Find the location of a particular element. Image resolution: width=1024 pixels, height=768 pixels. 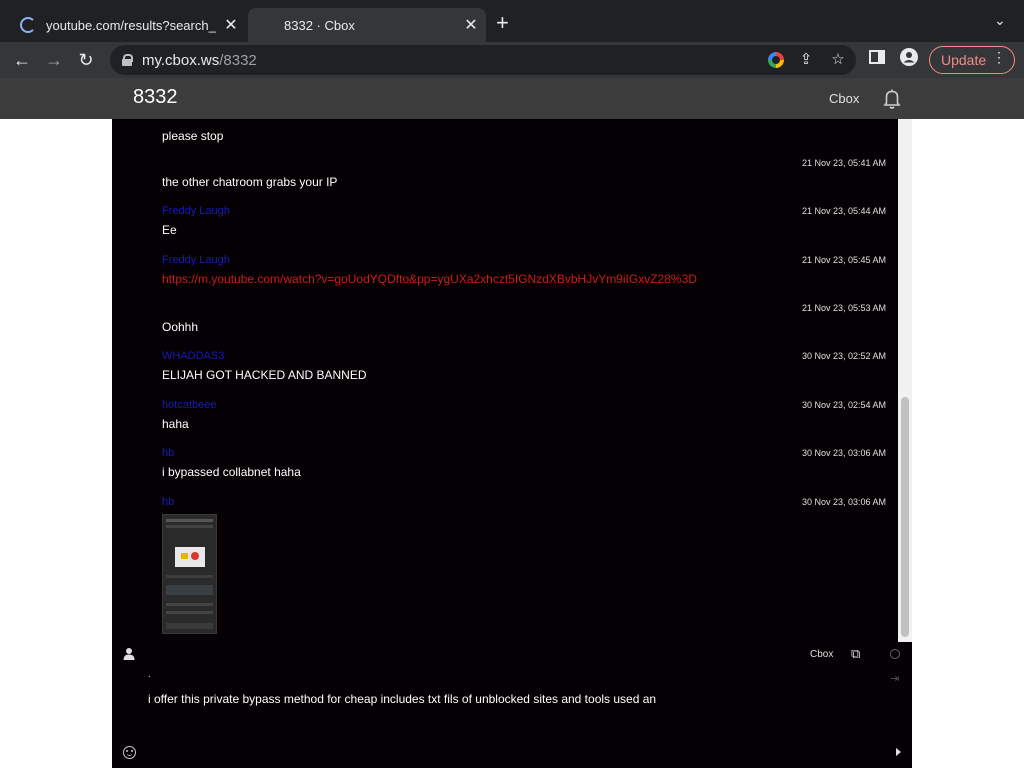

new-tab-button: + is located at coordinates (502, 23).